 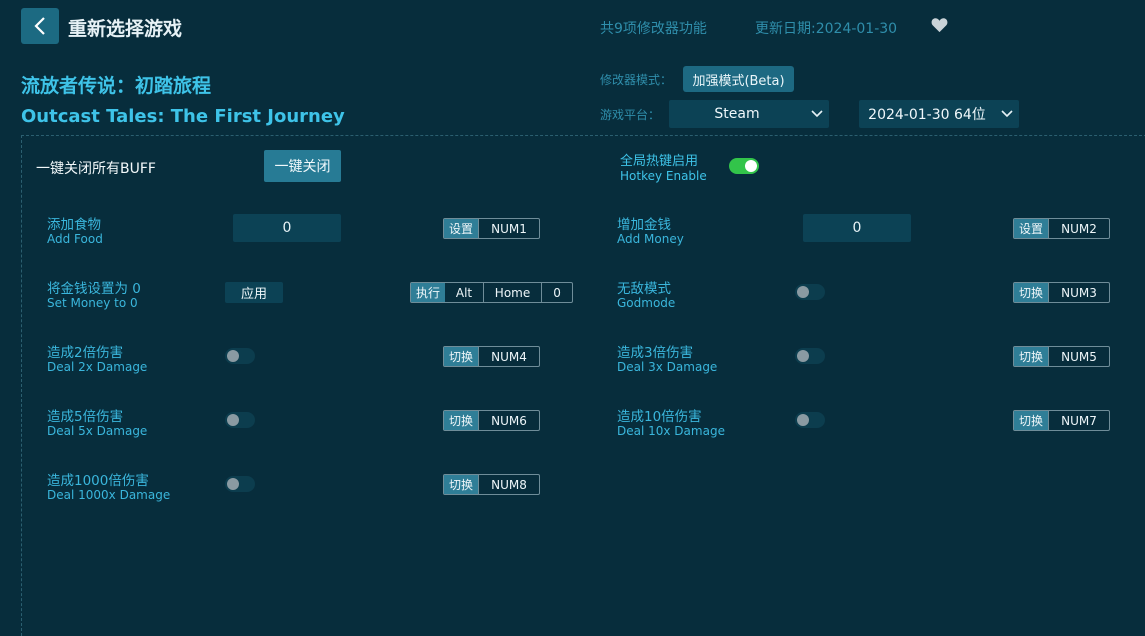 I want to click on platform-select: Steam, so click(x=749, y=114).